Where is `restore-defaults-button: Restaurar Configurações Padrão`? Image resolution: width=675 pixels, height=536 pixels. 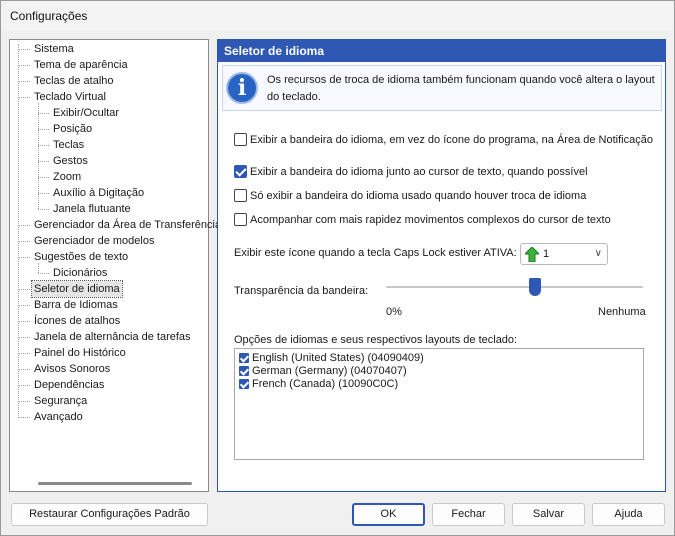 restore-defaults-button: Restaurar Configurações Padrão is located at coordinates (109, 514).